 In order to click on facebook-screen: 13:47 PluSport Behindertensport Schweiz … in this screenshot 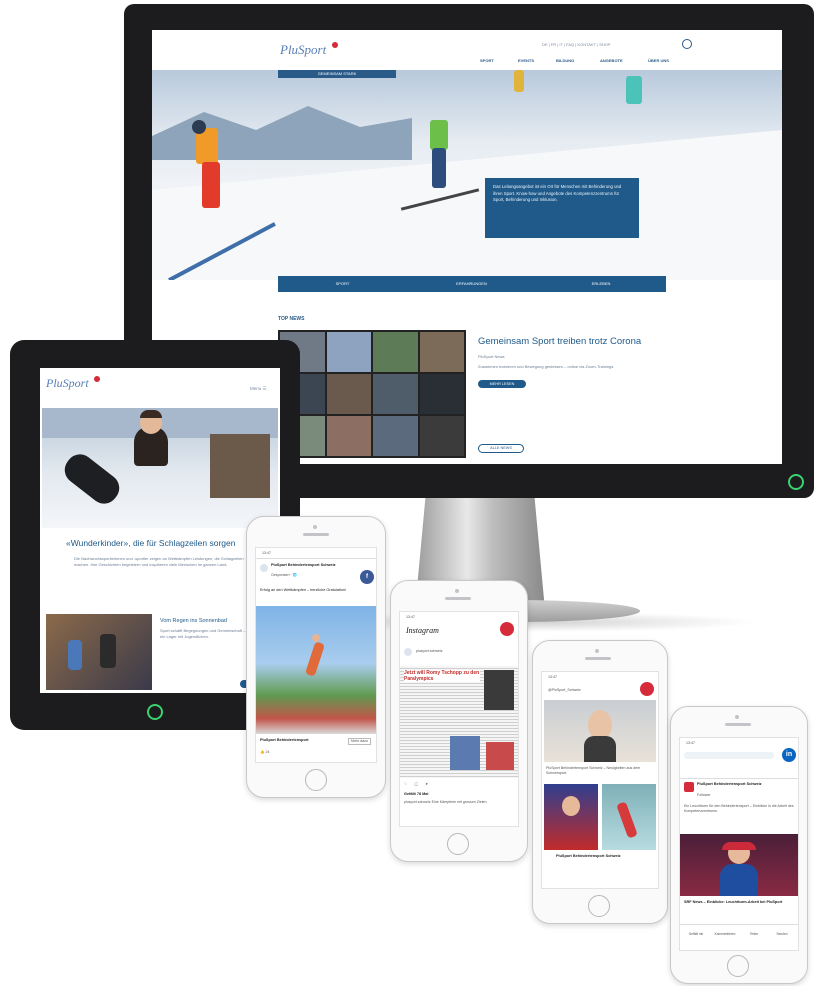, I will do `click(316, 655)`.